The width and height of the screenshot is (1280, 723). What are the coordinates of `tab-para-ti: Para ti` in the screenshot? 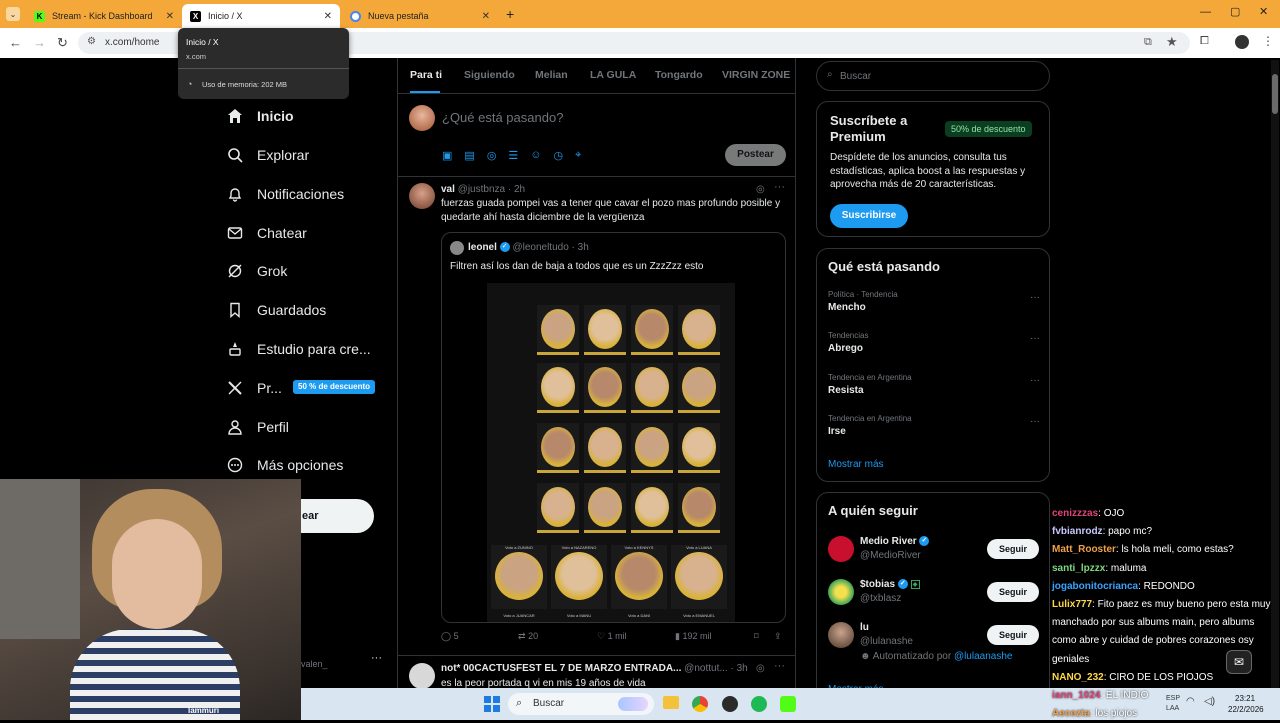 It's located at (426, 75).